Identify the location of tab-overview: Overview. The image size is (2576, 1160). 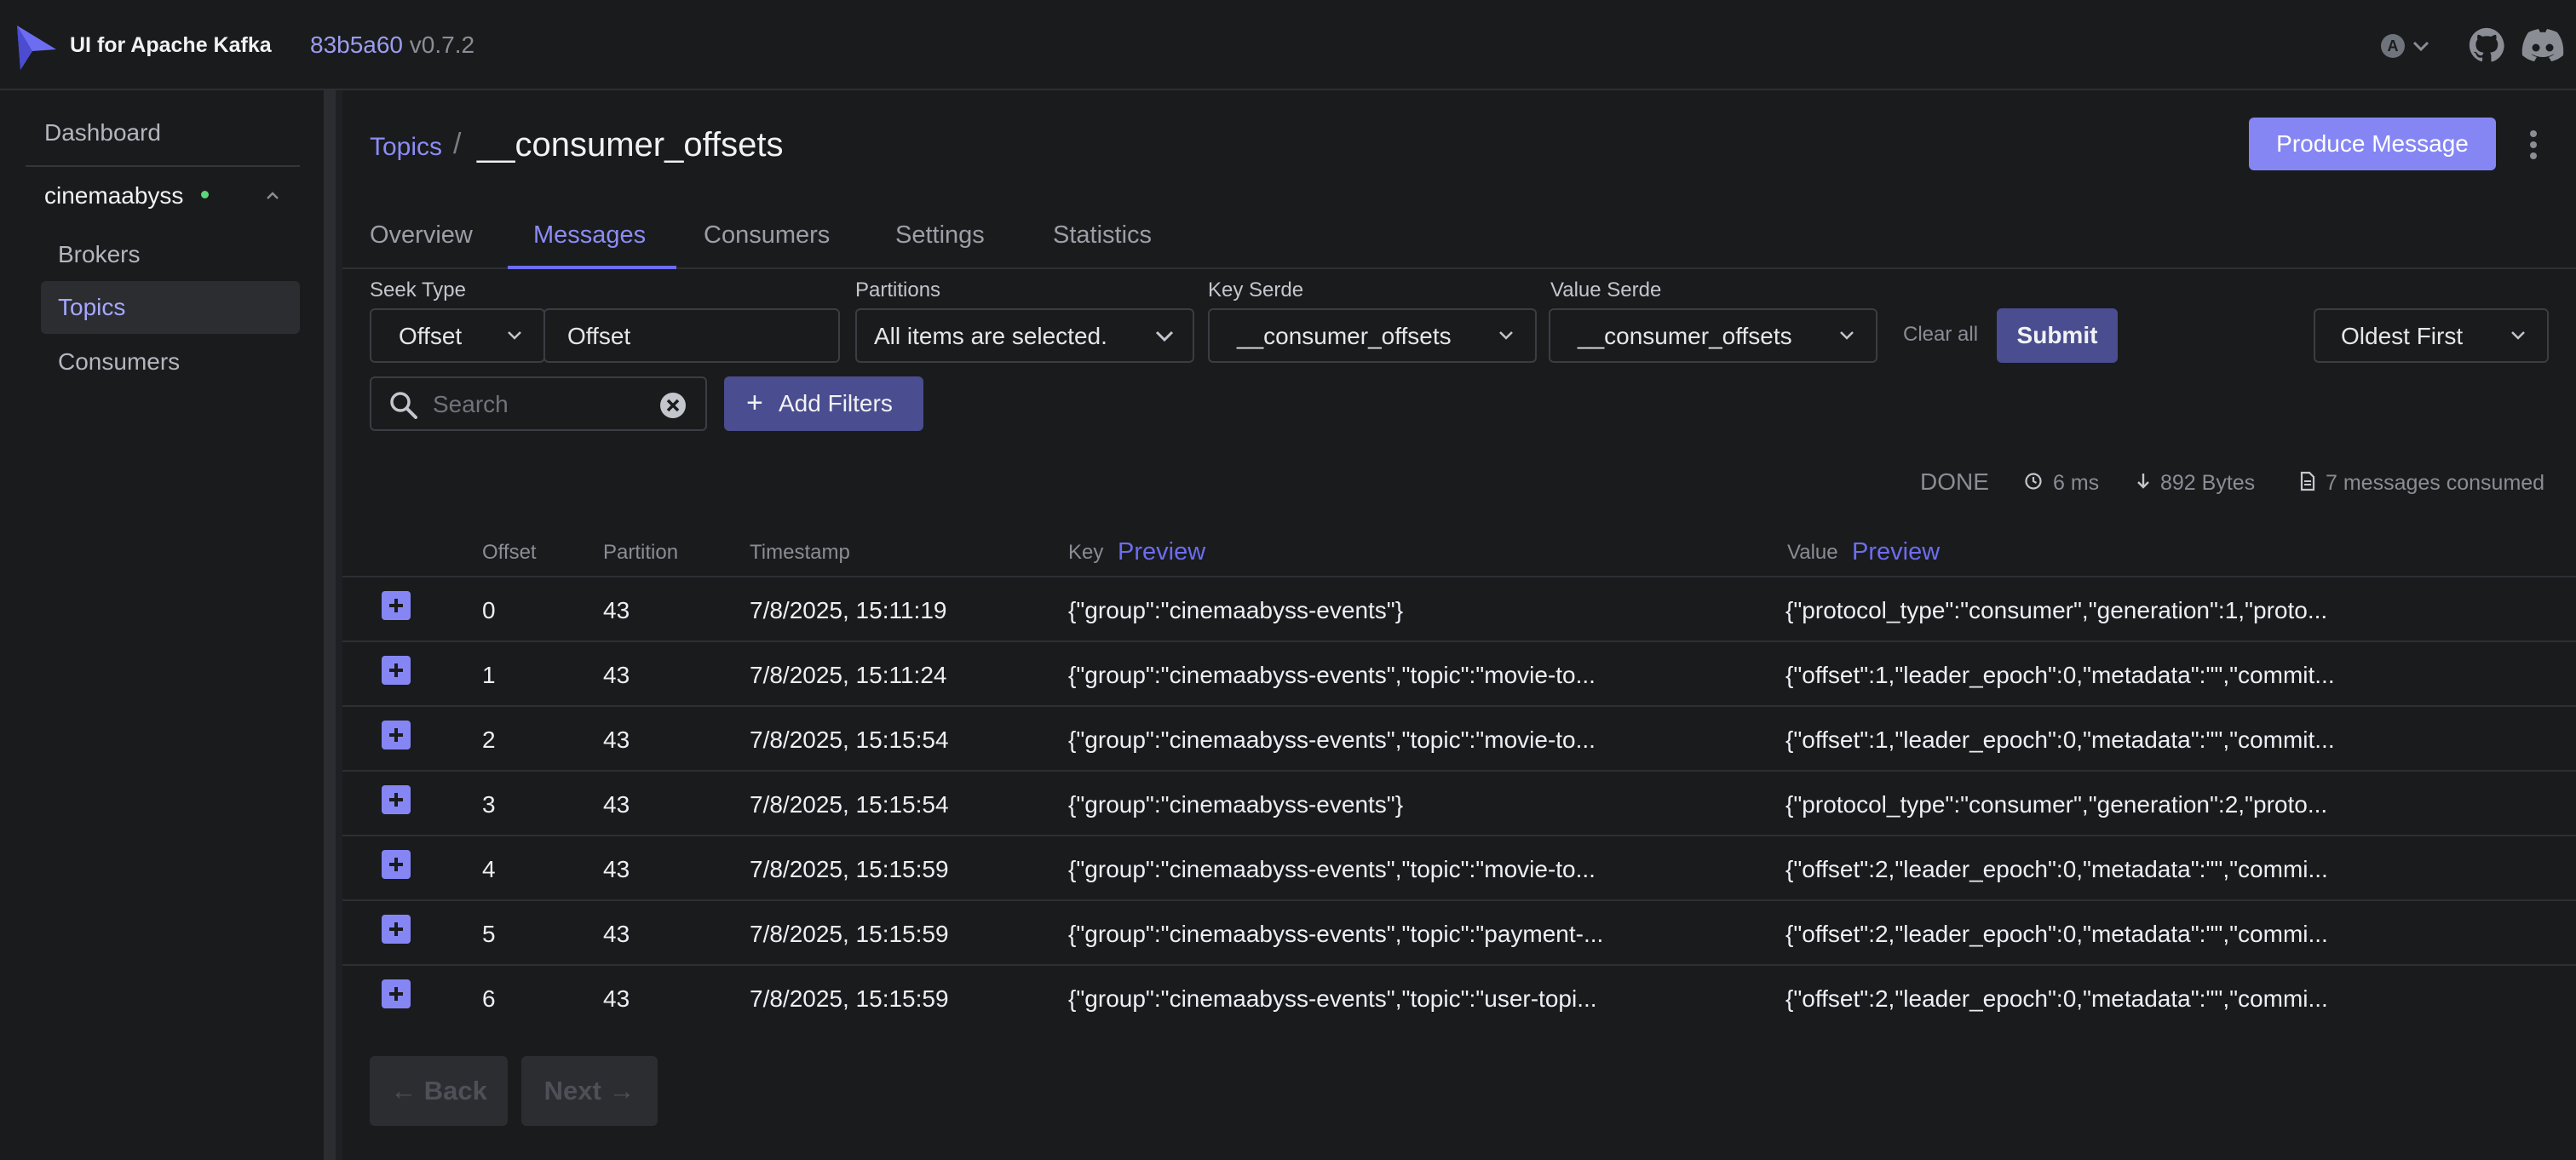
(422, 235).